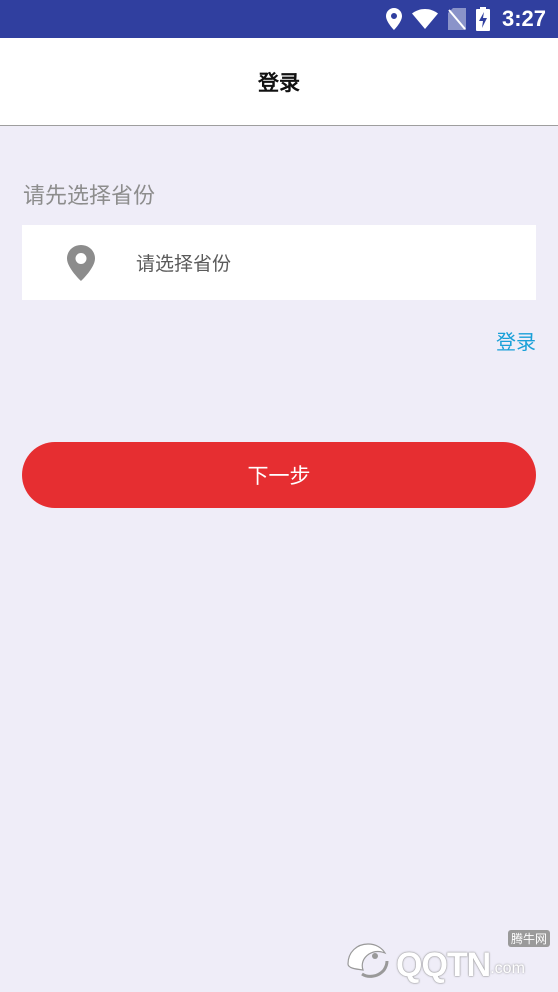  Describe the element at coordinates (516, 340) in the screenshot. I see `login-link: 登录` at that location.